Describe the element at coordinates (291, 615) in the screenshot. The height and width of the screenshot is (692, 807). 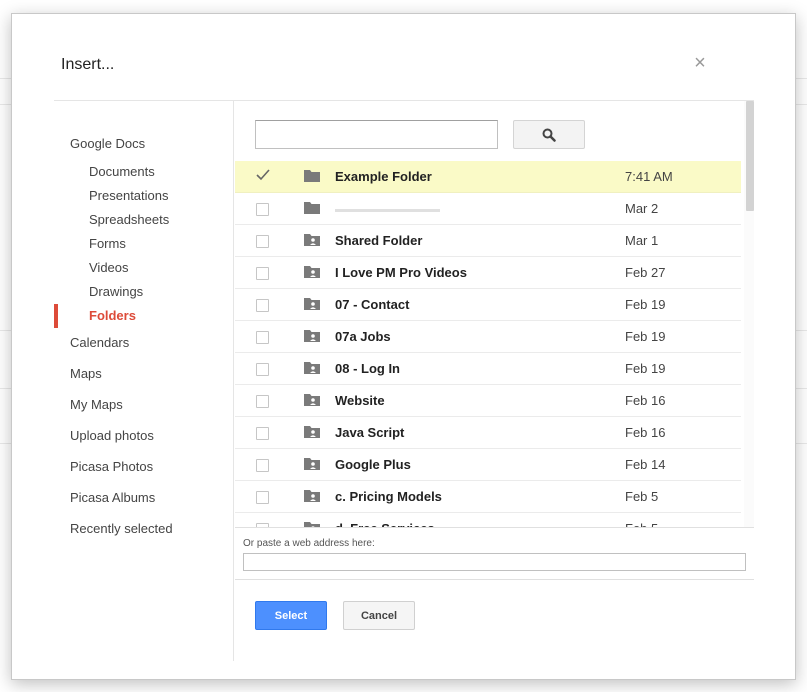
I see `select-button: Select` at that location.